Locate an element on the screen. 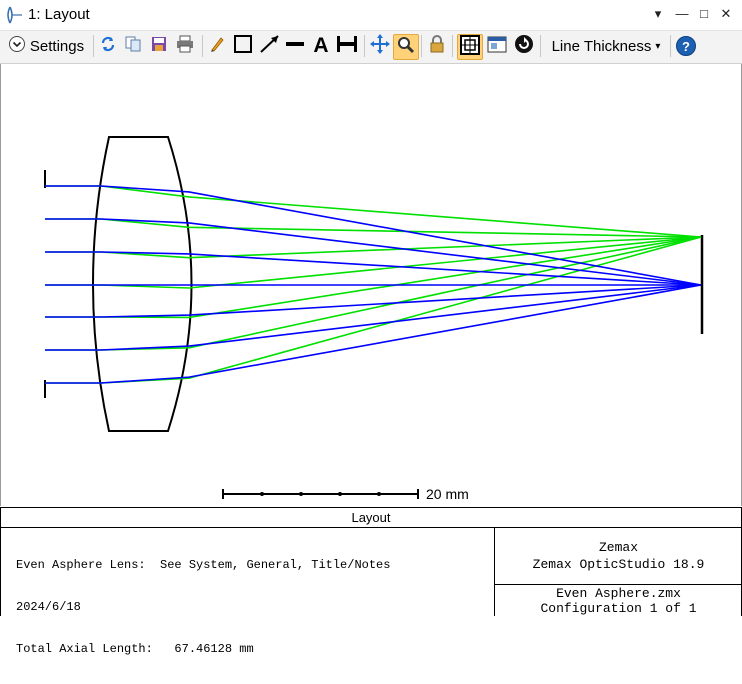 The width and height of the screenshot is (742, 684). dimension-tool is located at coordinates (347, 46).